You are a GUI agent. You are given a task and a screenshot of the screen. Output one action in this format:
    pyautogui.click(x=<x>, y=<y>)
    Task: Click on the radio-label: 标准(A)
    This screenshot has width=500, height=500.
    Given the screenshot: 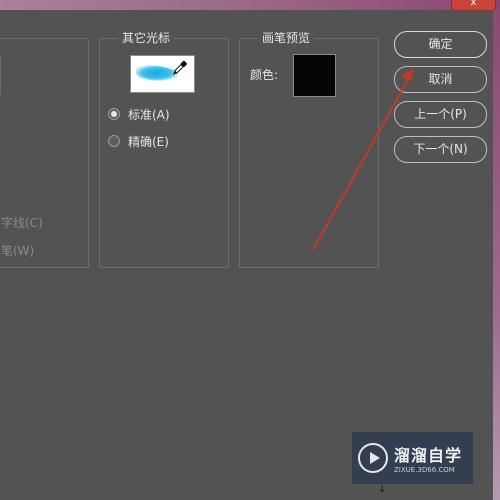 What is the action you would take?
    pyautogui.click(x=149, y=114)
    